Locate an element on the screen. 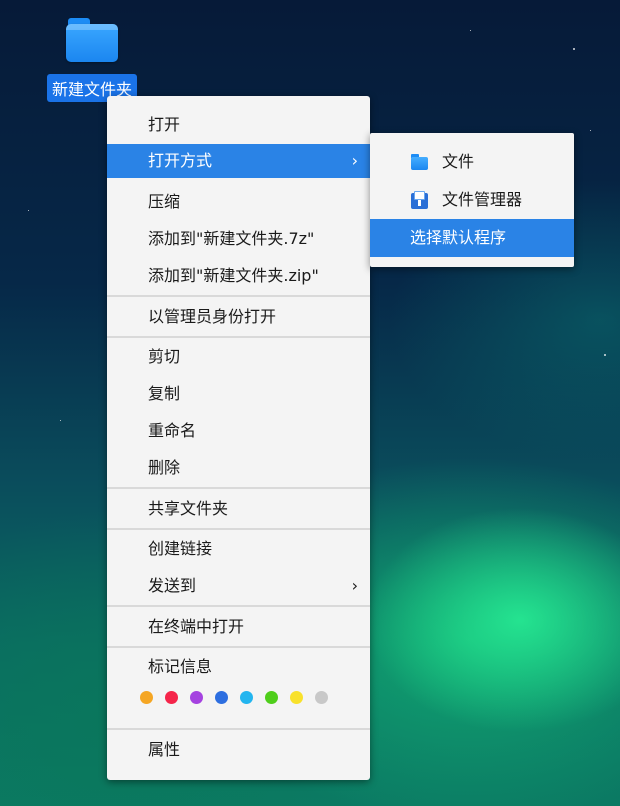 The width and height of the screenshot is (620, 806). menu-item-tag-info: 标记信息 is located at coordinates (238, 667).